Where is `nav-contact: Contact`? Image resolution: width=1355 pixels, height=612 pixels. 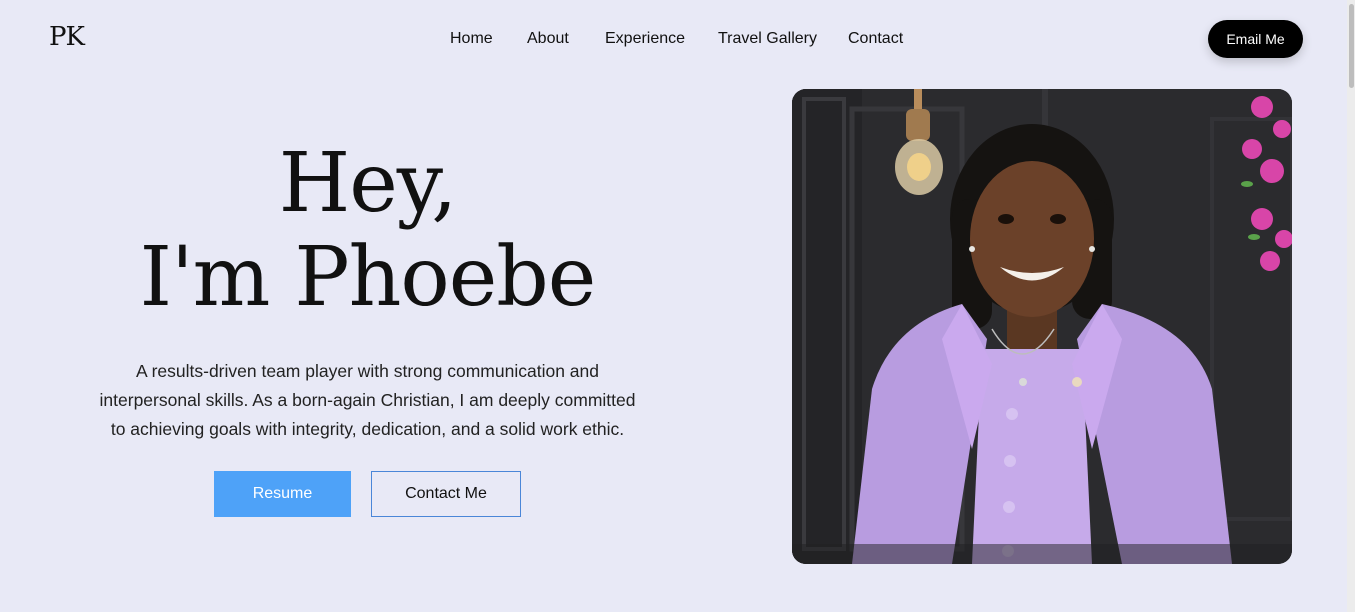 nav-contact: Contact is located at coordinates (875, 39).